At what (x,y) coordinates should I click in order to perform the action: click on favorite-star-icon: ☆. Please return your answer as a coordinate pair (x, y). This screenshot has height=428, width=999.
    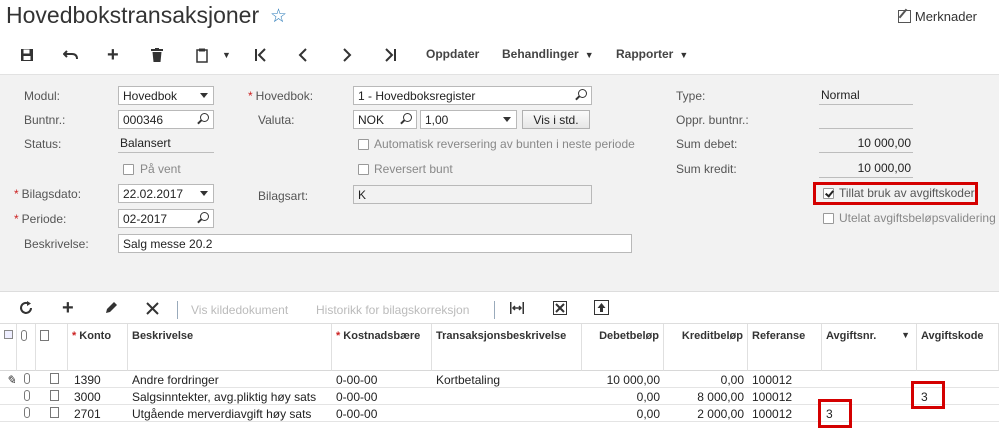
    Looking at the image, I should click on (278, 16).